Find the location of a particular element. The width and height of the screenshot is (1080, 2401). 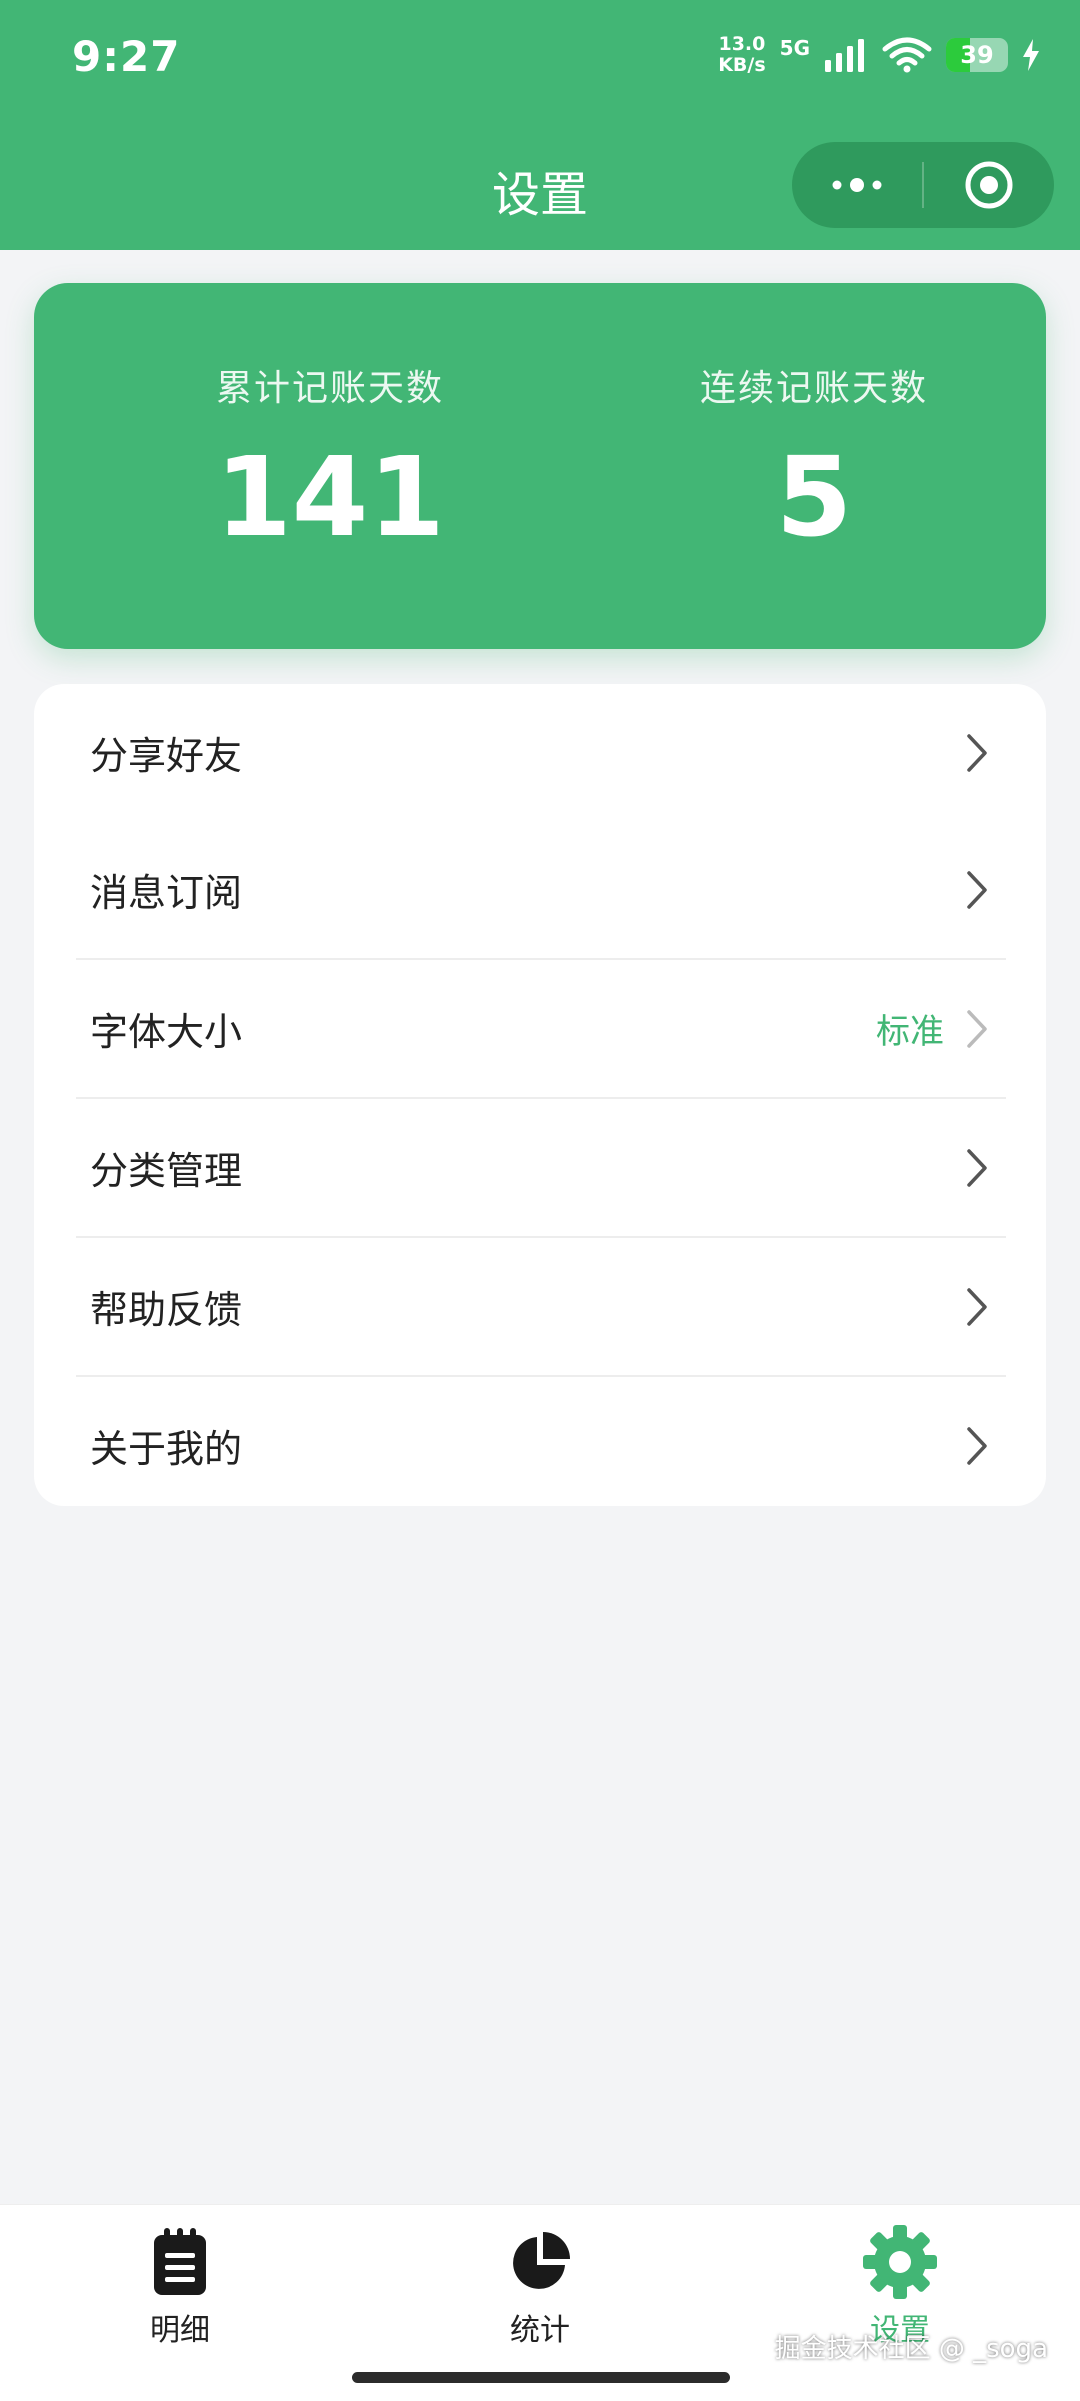

notepad-icon is located at coordinates (180, 2261).